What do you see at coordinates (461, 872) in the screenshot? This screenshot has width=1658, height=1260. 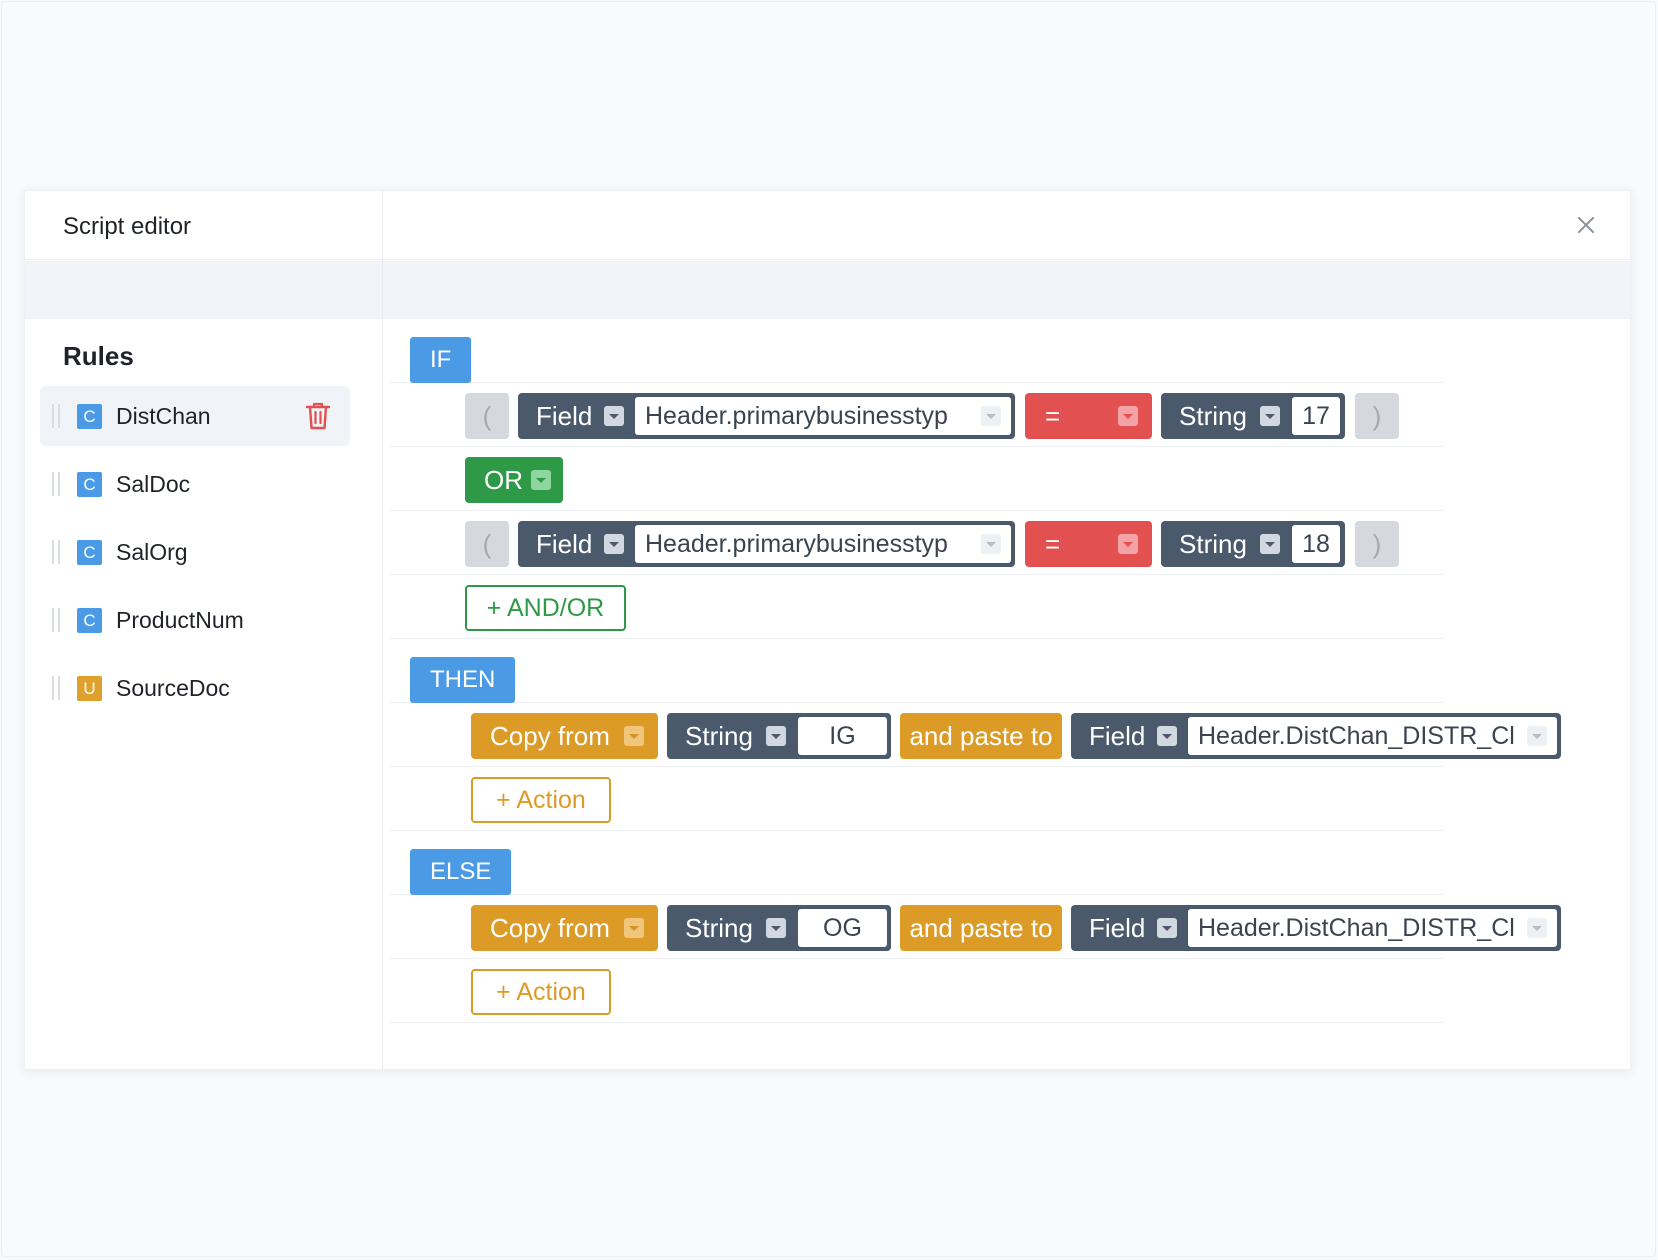 I see `else-keyword: ELSE` at bounding box center [461, 872].